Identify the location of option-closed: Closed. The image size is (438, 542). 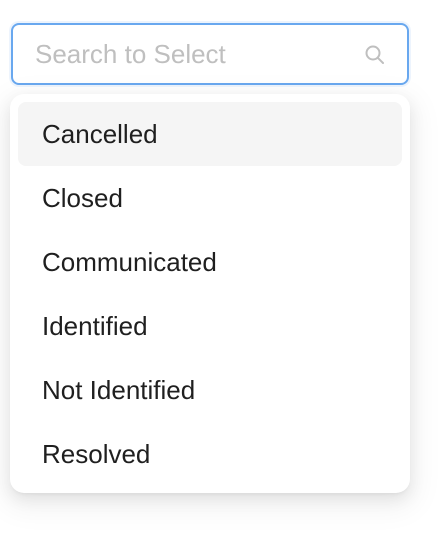
(210, 198).